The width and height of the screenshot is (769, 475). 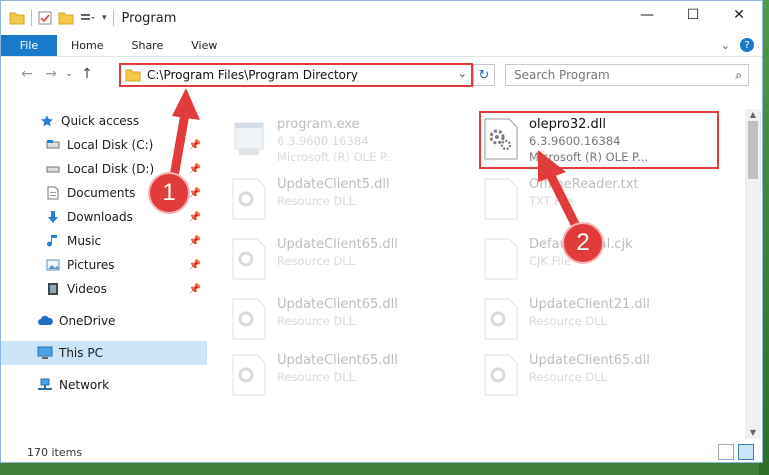 What do you see at coordinates (29, 45) in the screenshot?
I see `tab-file: File` at bounding box center [29, 45].